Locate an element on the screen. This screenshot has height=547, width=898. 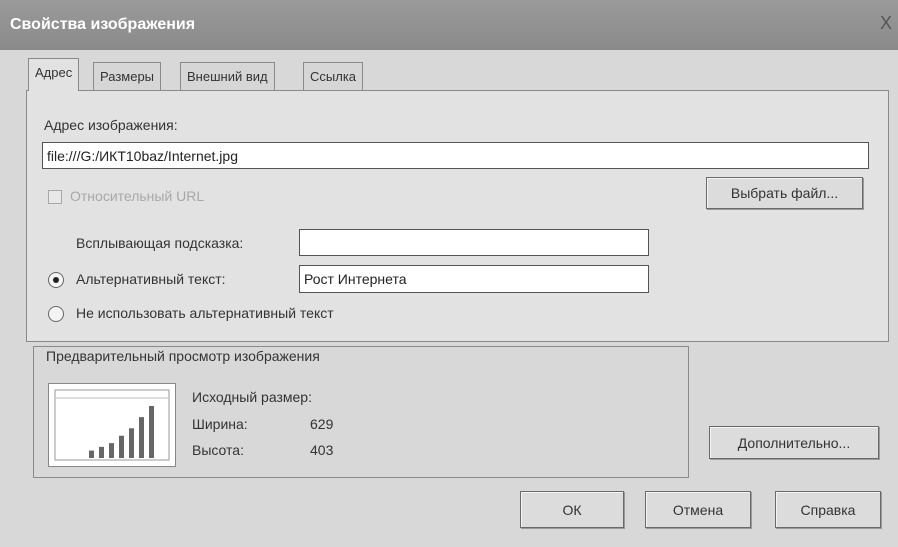
alt-text-radio is located at coordinates (56, 280).